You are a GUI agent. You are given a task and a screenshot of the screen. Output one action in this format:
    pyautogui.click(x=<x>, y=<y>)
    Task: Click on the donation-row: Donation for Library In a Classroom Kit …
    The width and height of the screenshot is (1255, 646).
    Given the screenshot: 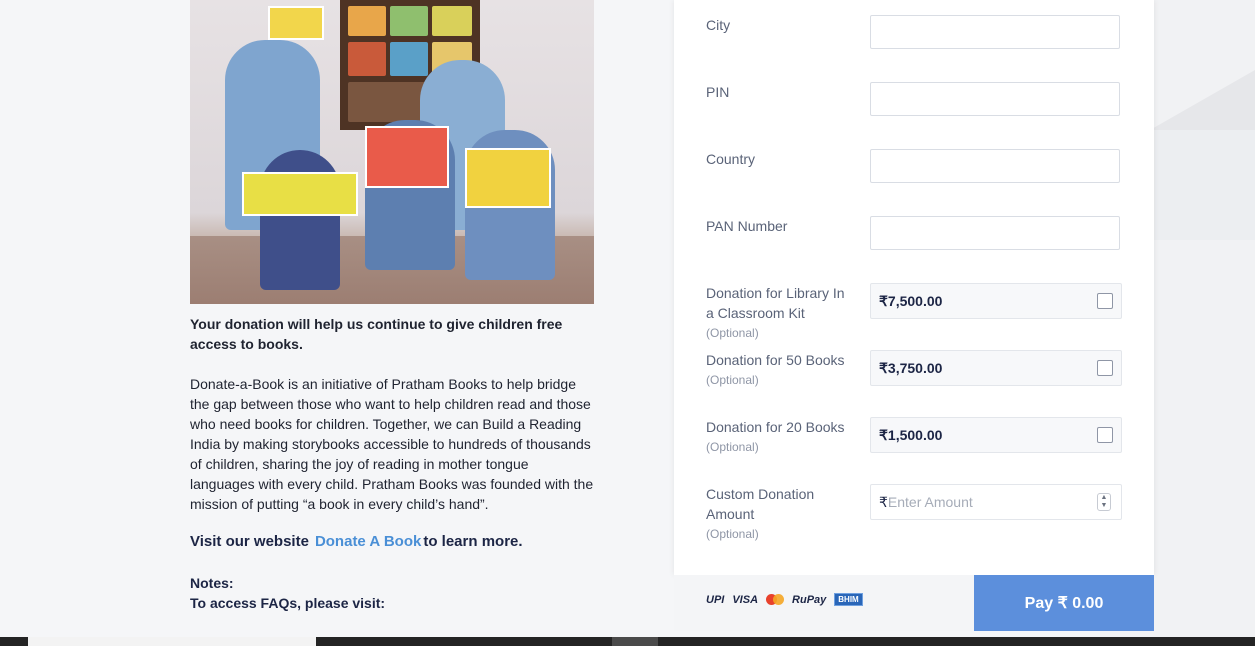 What is the action you would take?
    pyautogui.click(x=916, y=315)
    